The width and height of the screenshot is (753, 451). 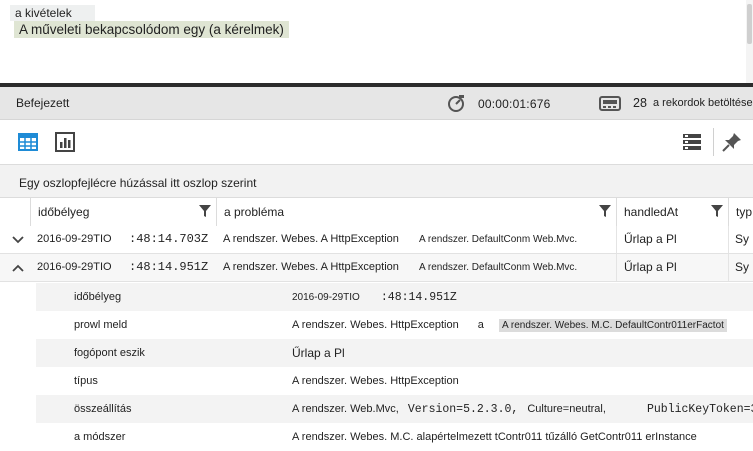 What do you see at coordinates (749, 24) in the screenshot?
I see `editor-scroll-thumb` at bounding box center [749, 24].